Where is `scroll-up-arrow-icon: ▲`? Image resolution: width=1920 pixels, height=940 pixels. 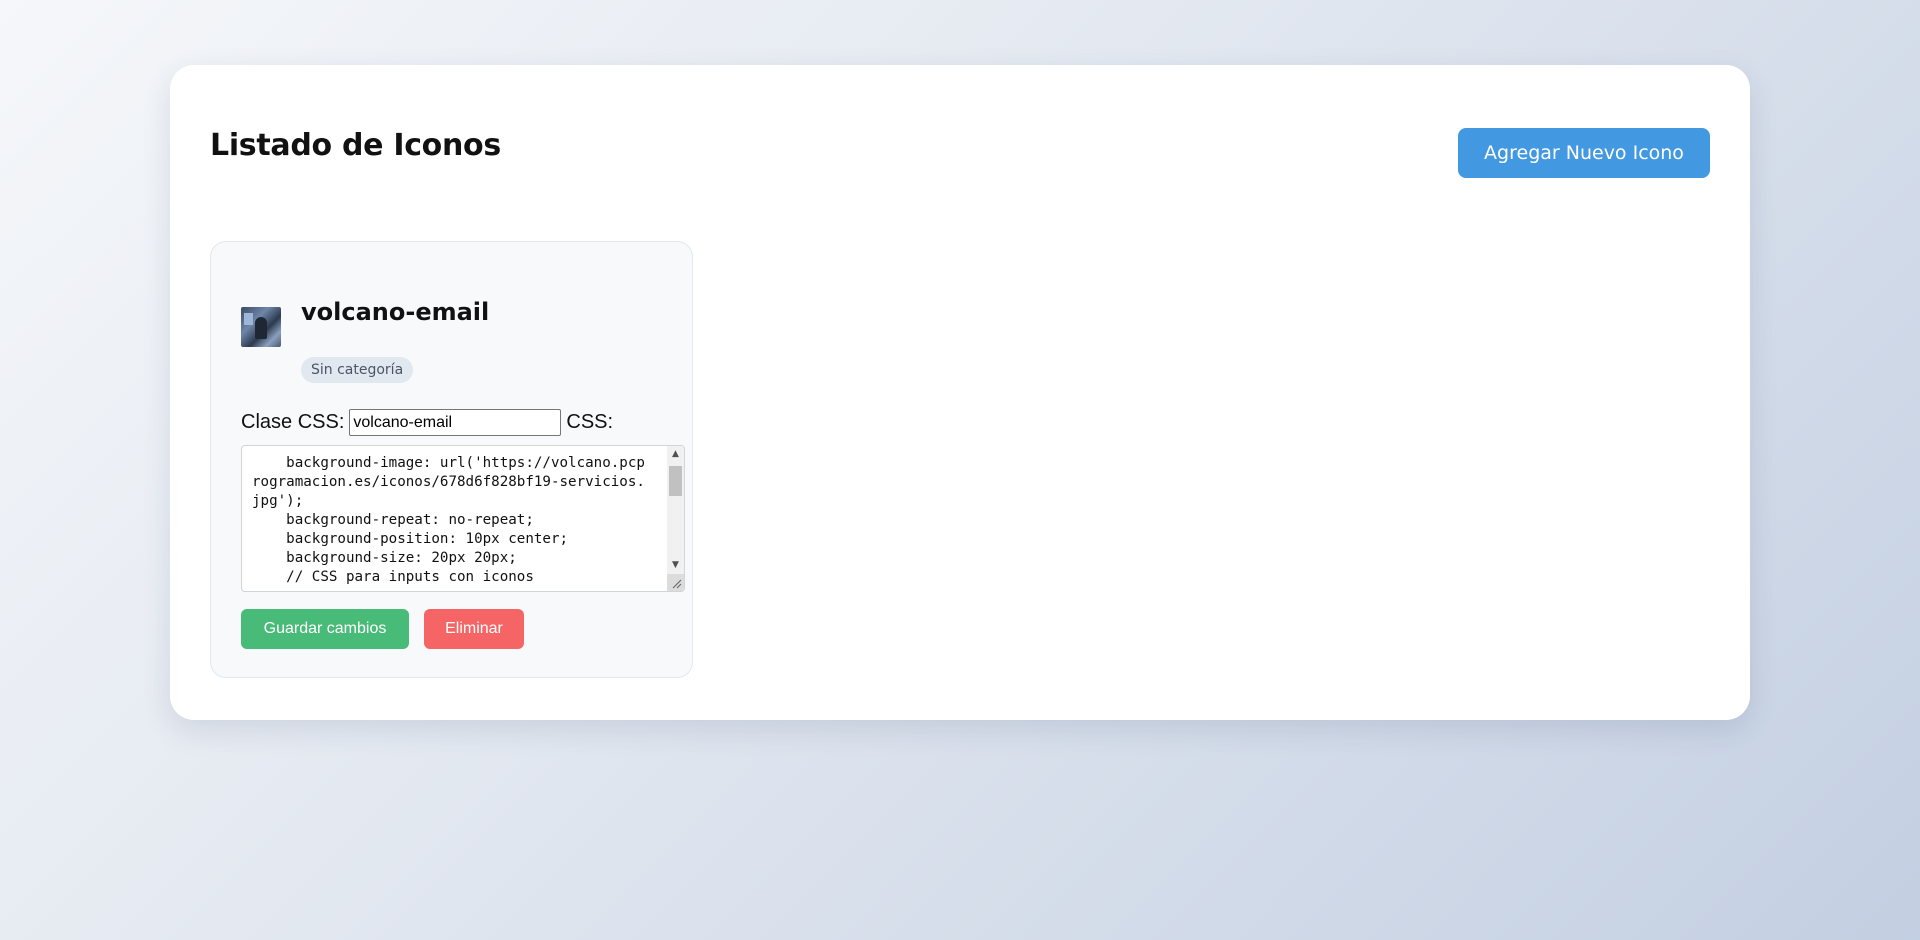 scroll-up-arrow-icon: ▲ is located at coordinates (675, 454).